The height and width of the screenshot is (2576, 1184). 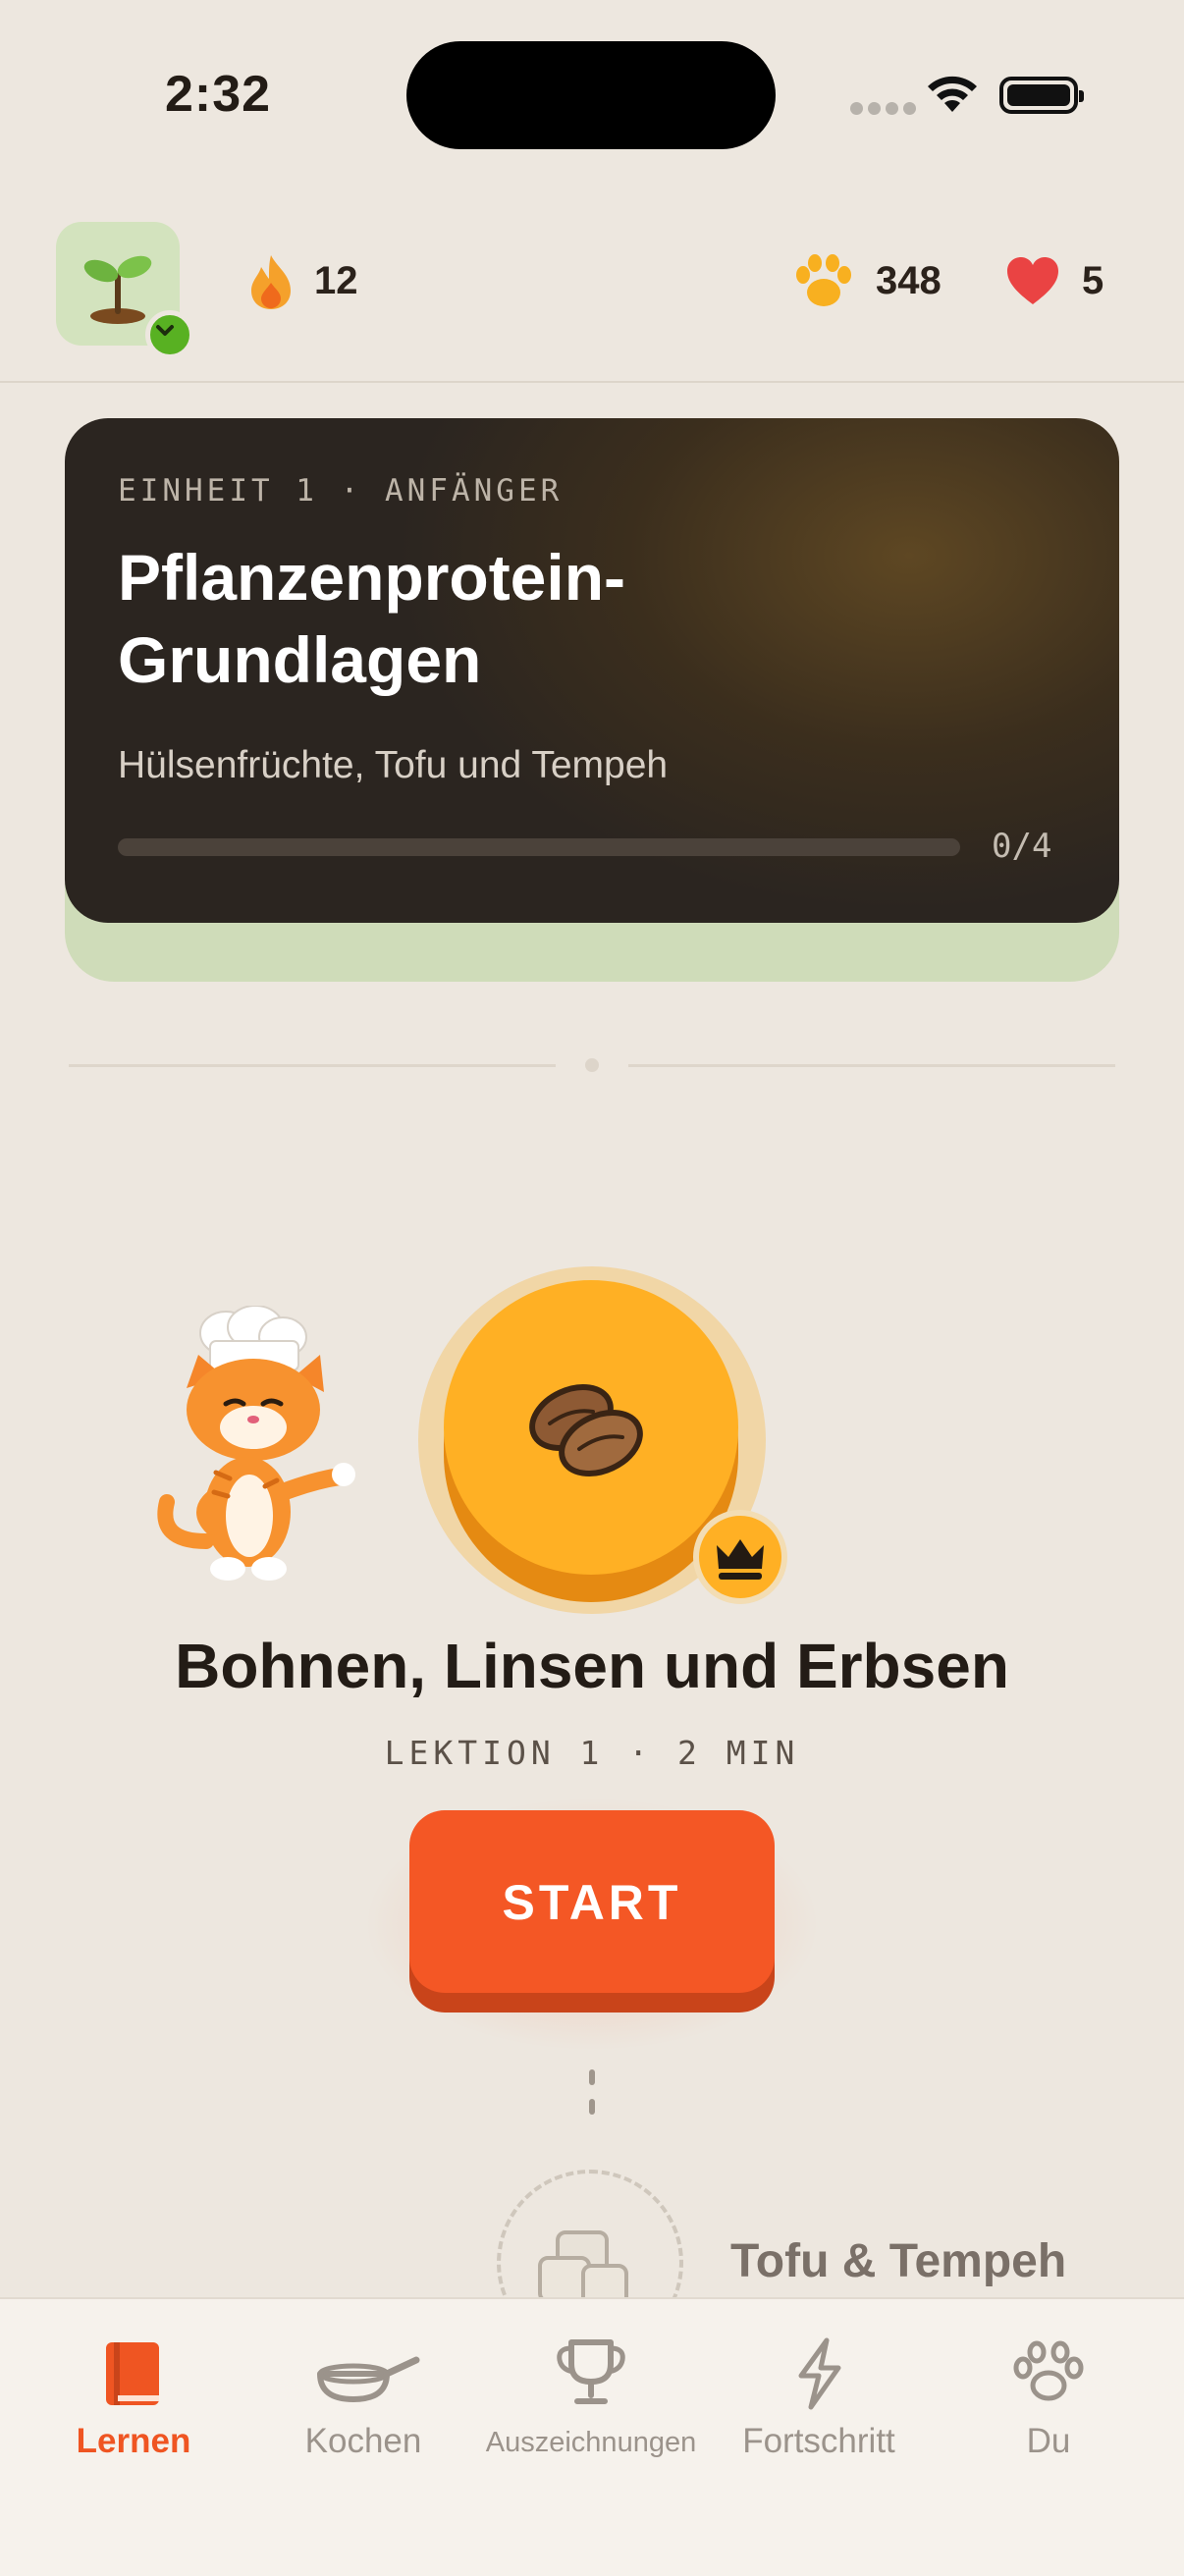 What do you see at coordinates (818, 2441) in the screenshot?
I see `tab-label: Fortschritt` at bounding box center [818, 2441].